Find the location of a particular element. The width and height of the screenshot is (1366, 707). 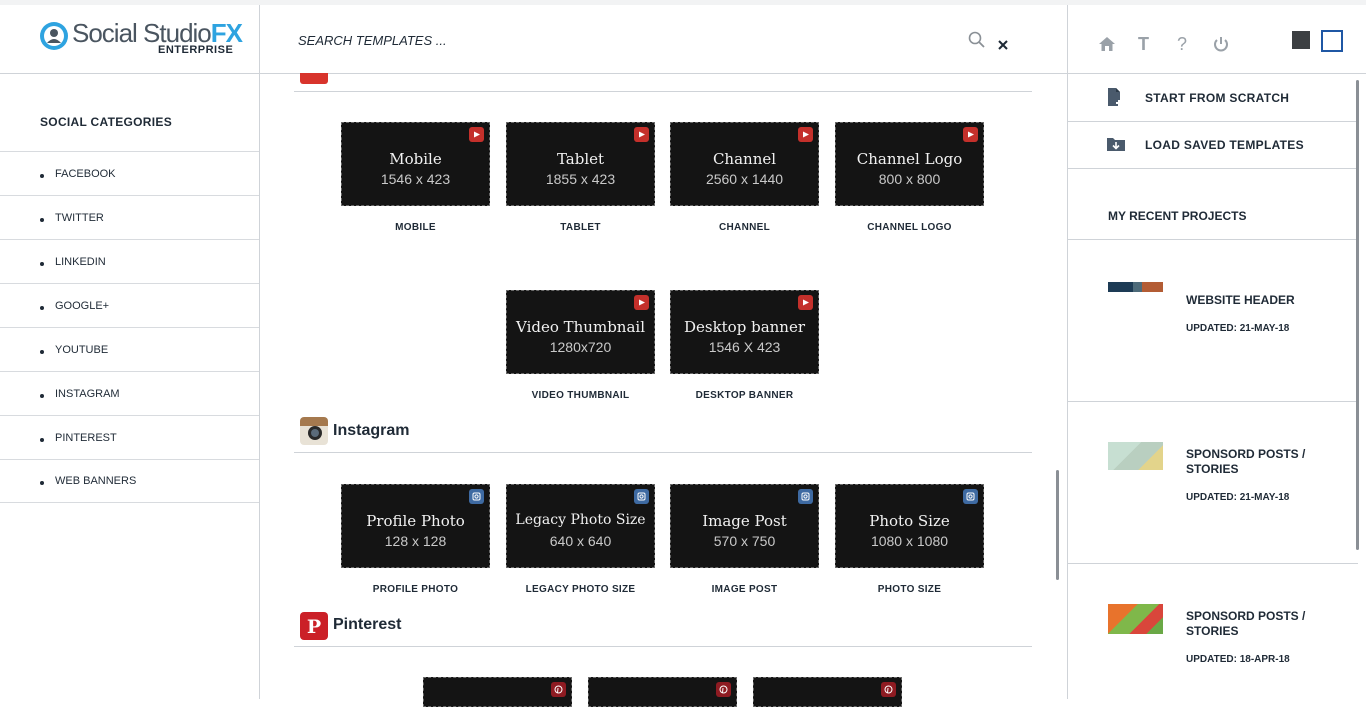

template-card-photo-size: Photo Size 1080 x 1080 is located at coordinates (909, 526).